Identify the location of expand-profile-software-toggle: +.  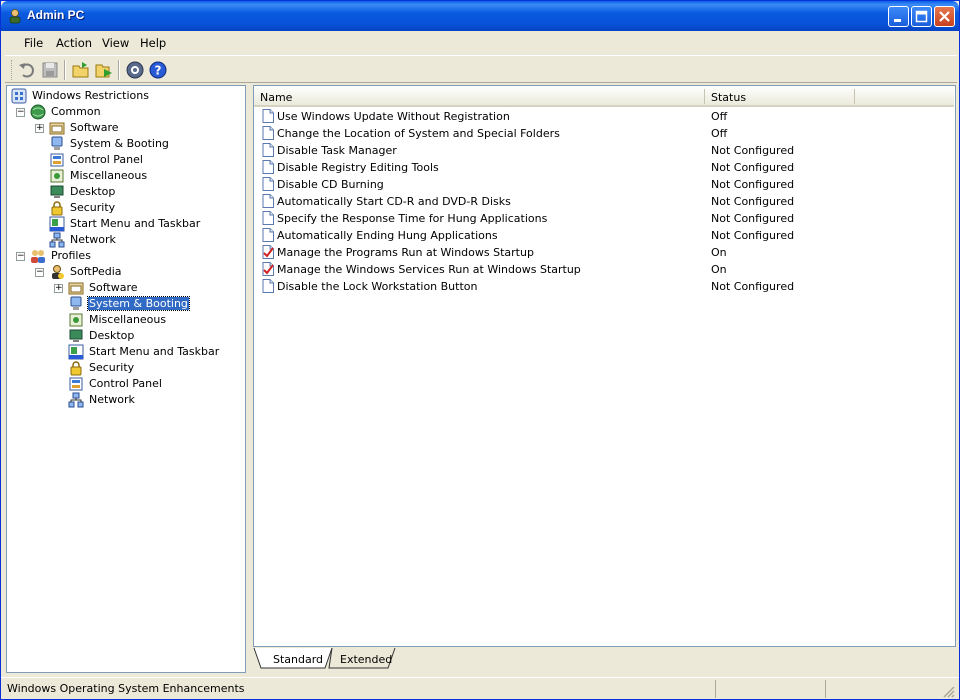
(58, 288).